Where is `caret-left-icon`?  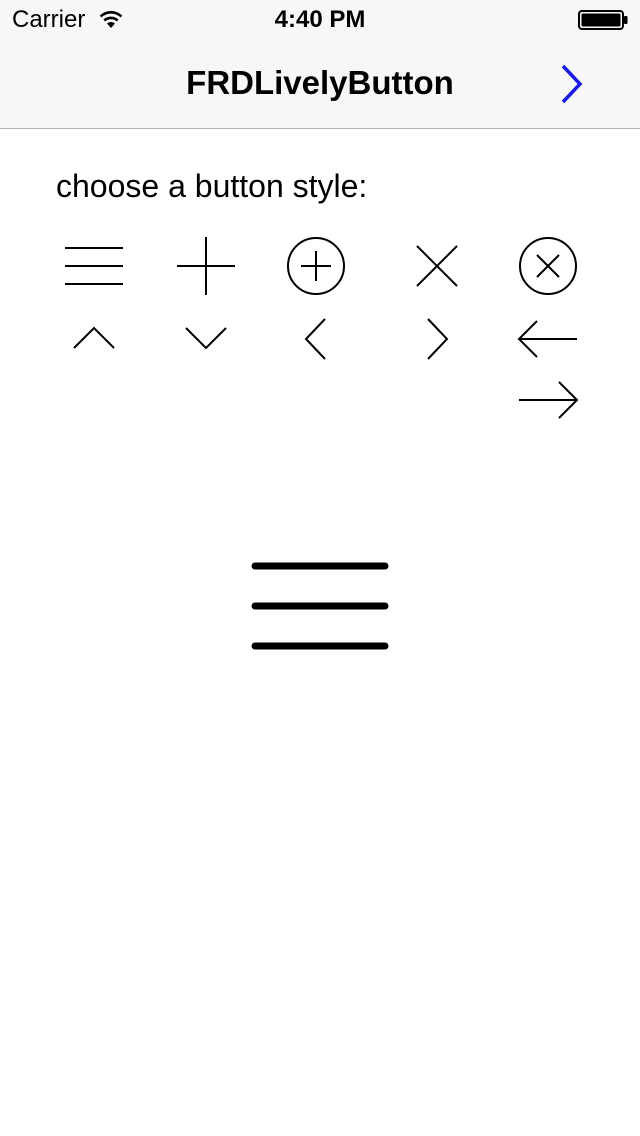
caret-left-icon is located at coordinates (315, 339).